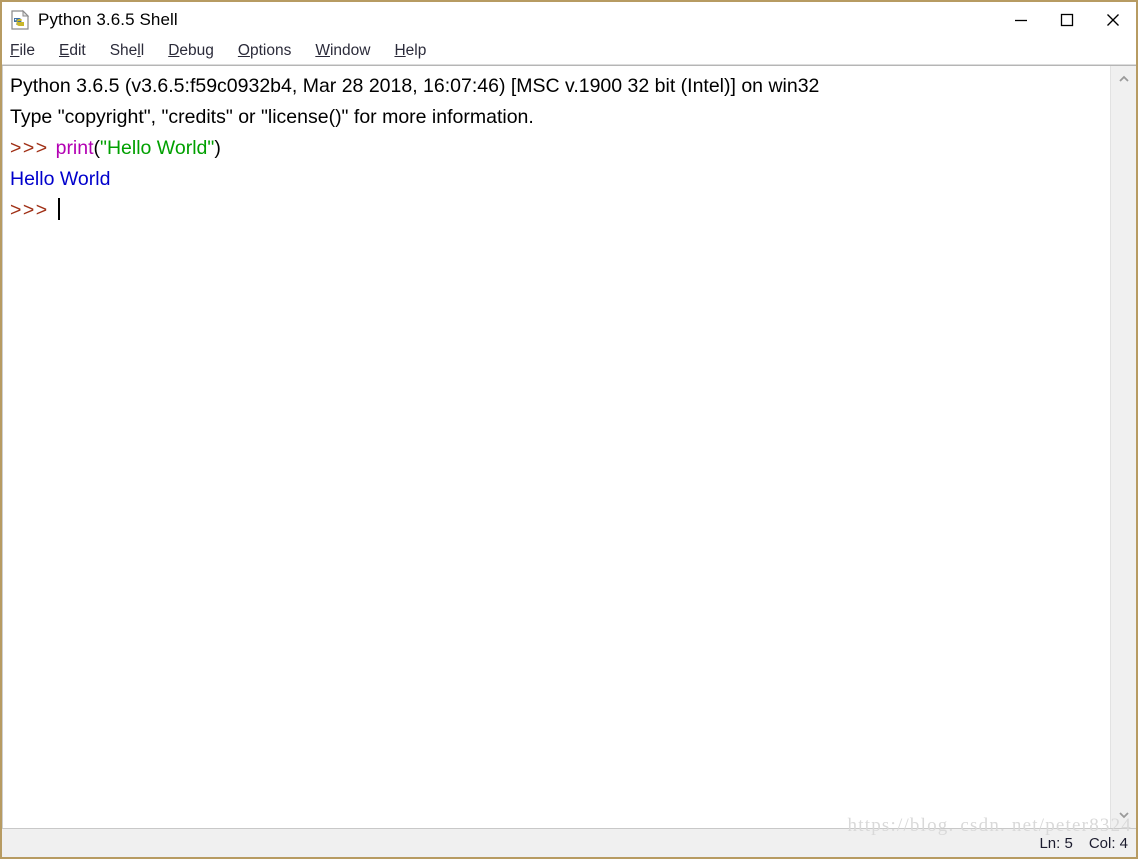  What do you see at coordinates (74, 148) in the screenshot?
I see `builtin-print: print` at bounding box center [74, 148].